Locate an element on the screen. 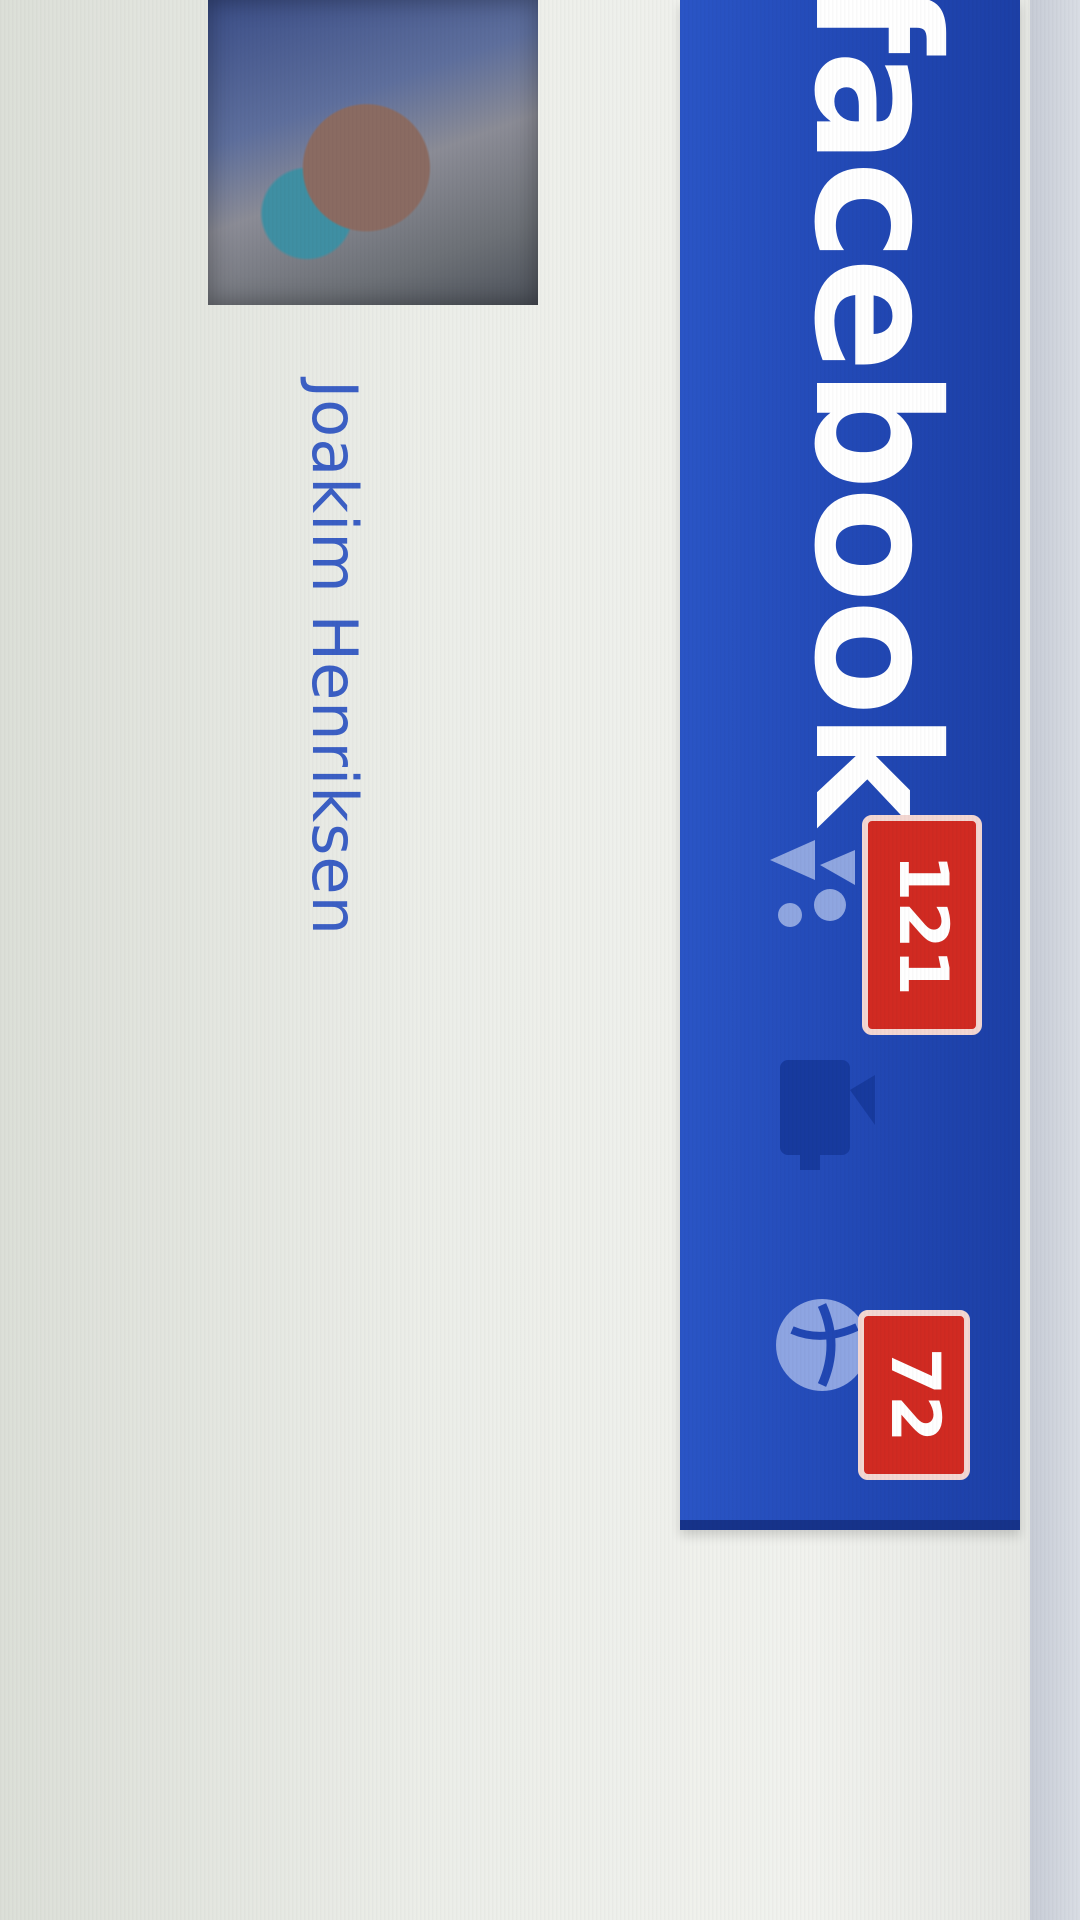 This screenshot has height=1920, width=1080. friend-requests-badge: 121 is located at coordinates (922, 925).